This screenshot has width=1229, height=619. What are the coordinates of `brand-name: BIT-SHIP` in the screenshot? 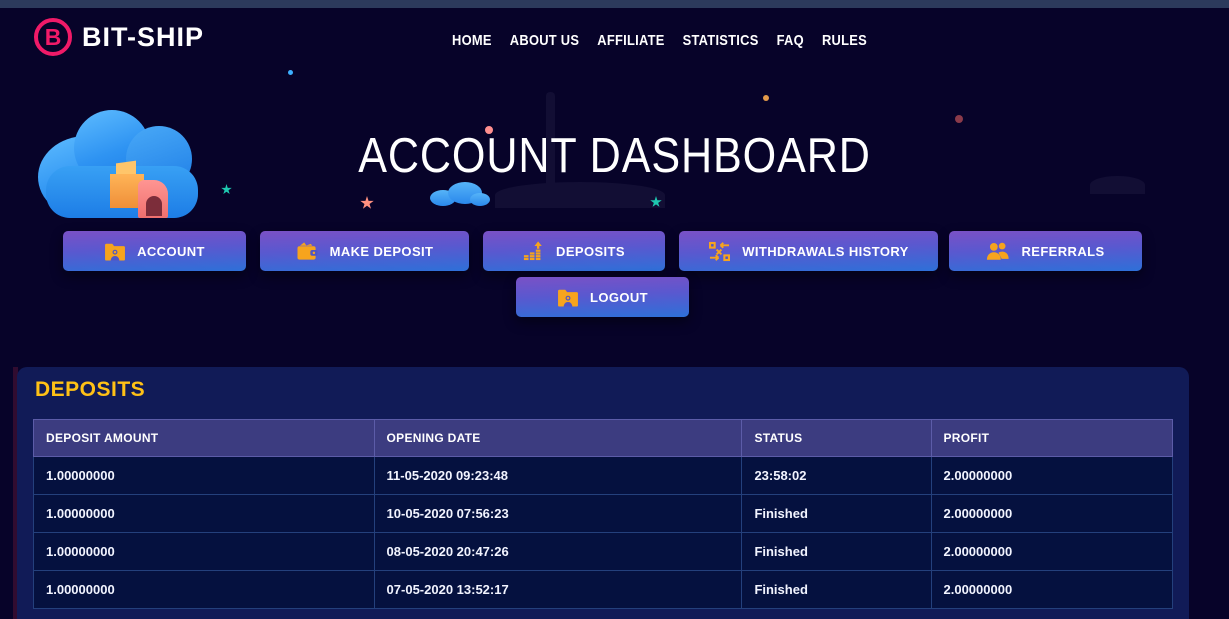 It's located at (143, 36).